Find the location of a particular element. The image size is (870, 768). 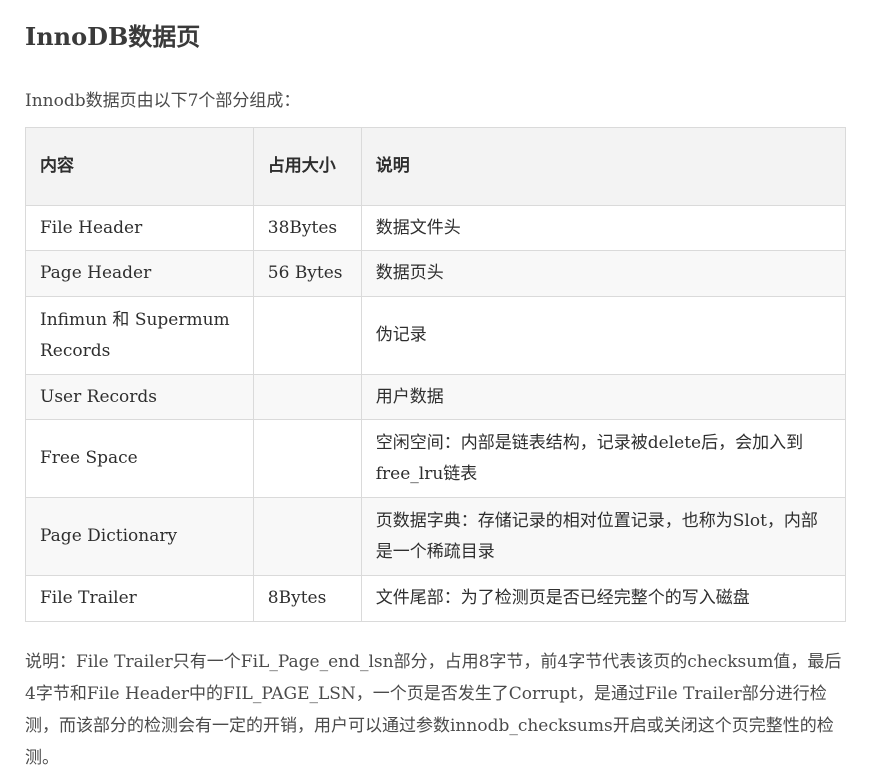

cell-description: 文件尾部：为了检测页是否已经完整个的写入磁盘 is located at coordinates (603, 598).